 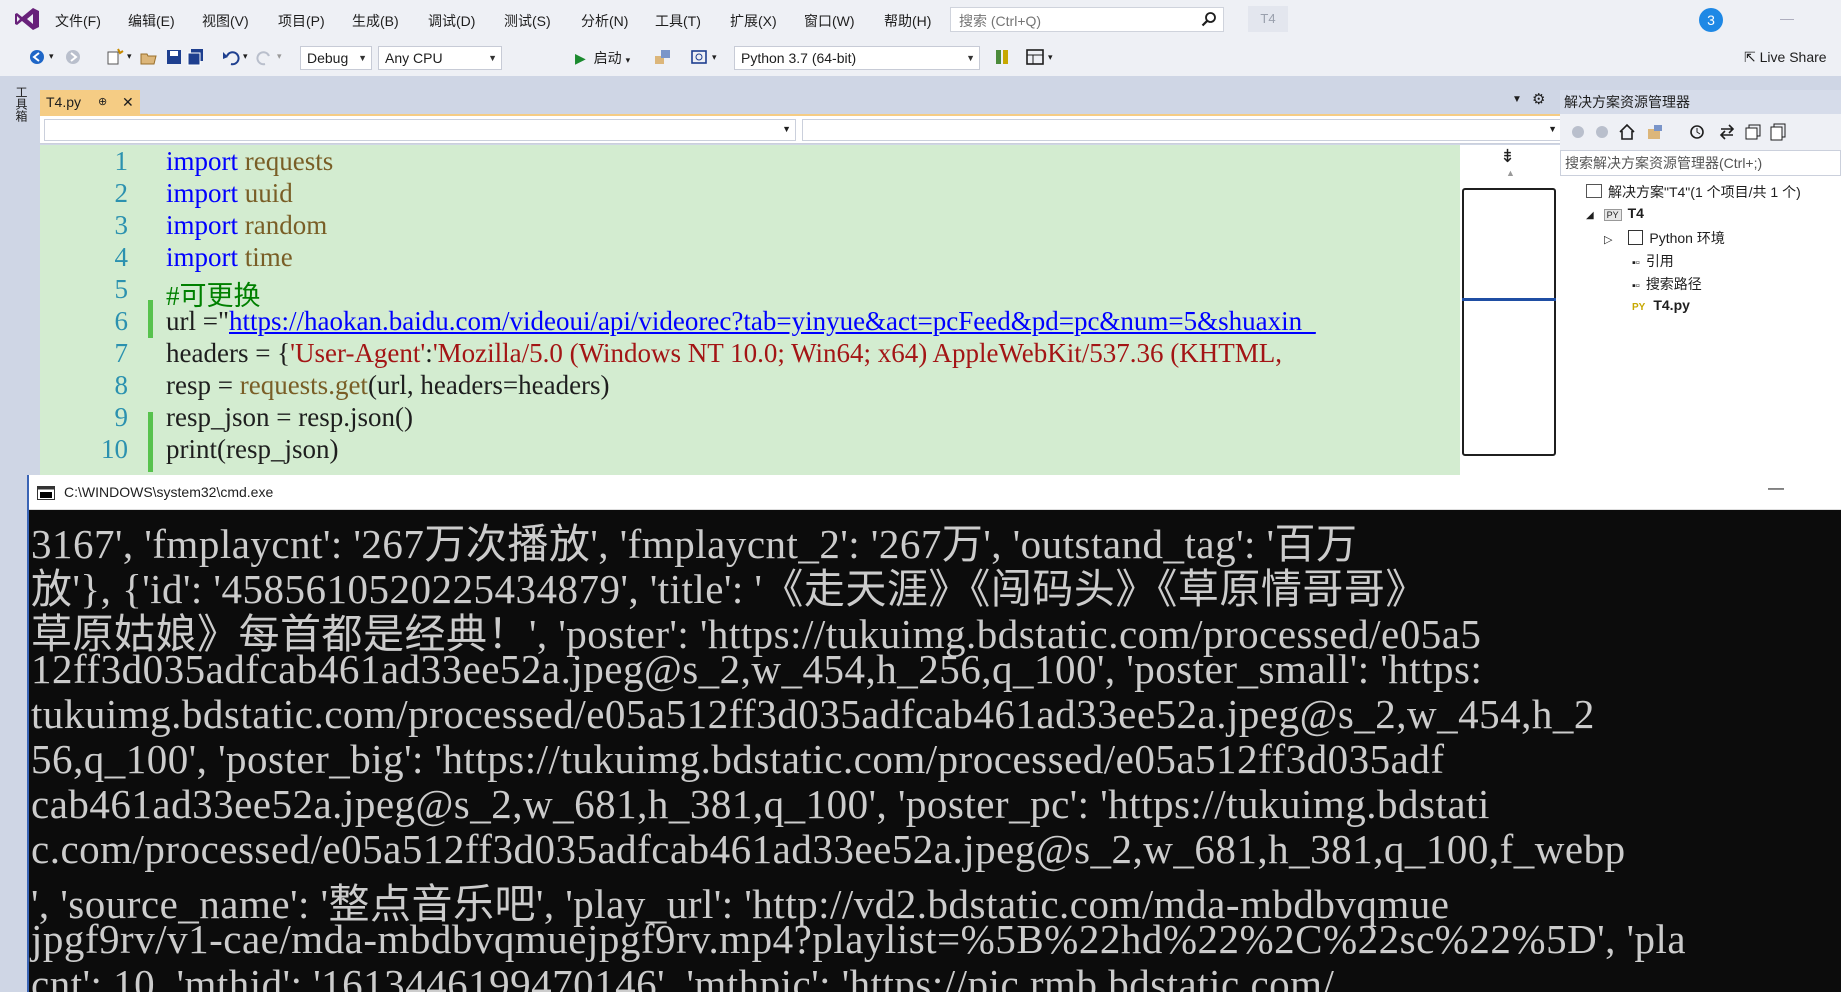 I want to click on live-share-button: ⇱ Live Share, so click(x=1785, y=57).